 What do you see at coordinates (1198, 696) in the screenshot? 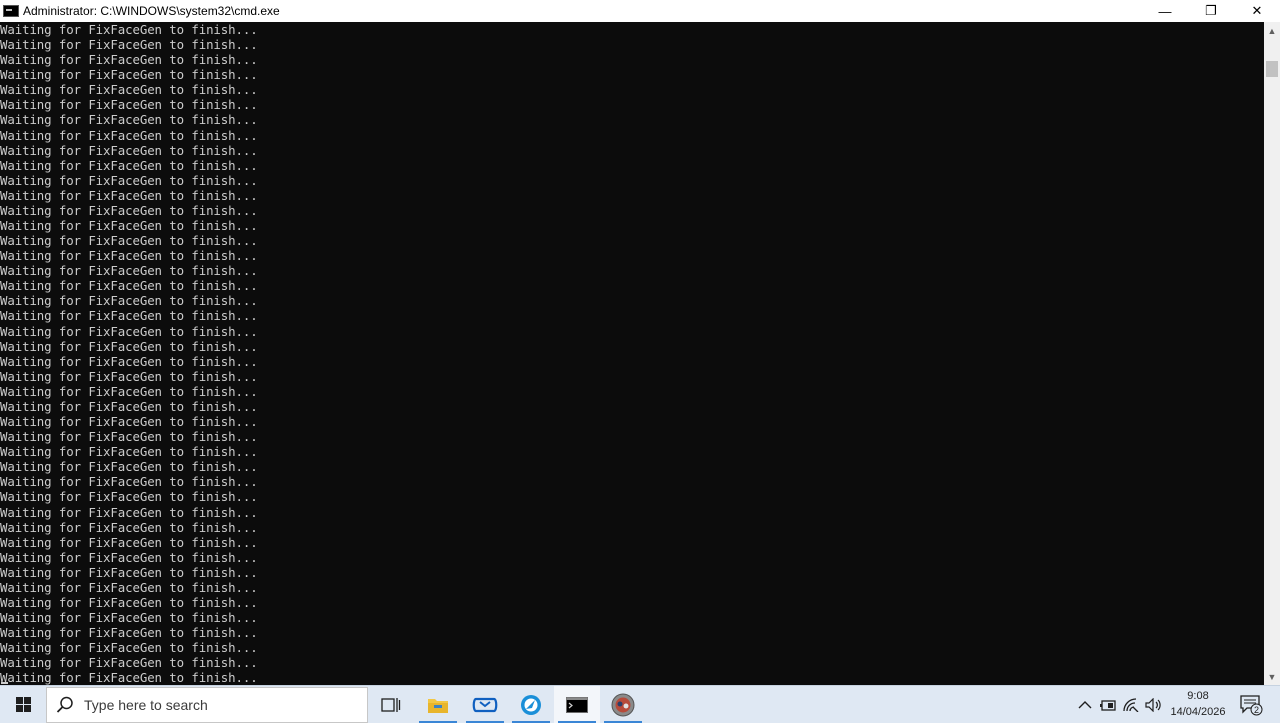
I see `clock-time: 9:08` at bounding box center [1198, 696].